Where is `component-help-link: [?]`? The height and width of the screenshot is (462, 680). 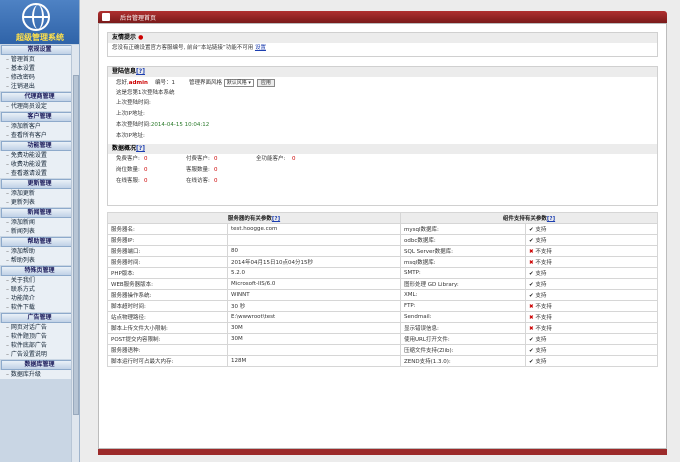 component-help-link: [?] is located at coordinates (551, 219).